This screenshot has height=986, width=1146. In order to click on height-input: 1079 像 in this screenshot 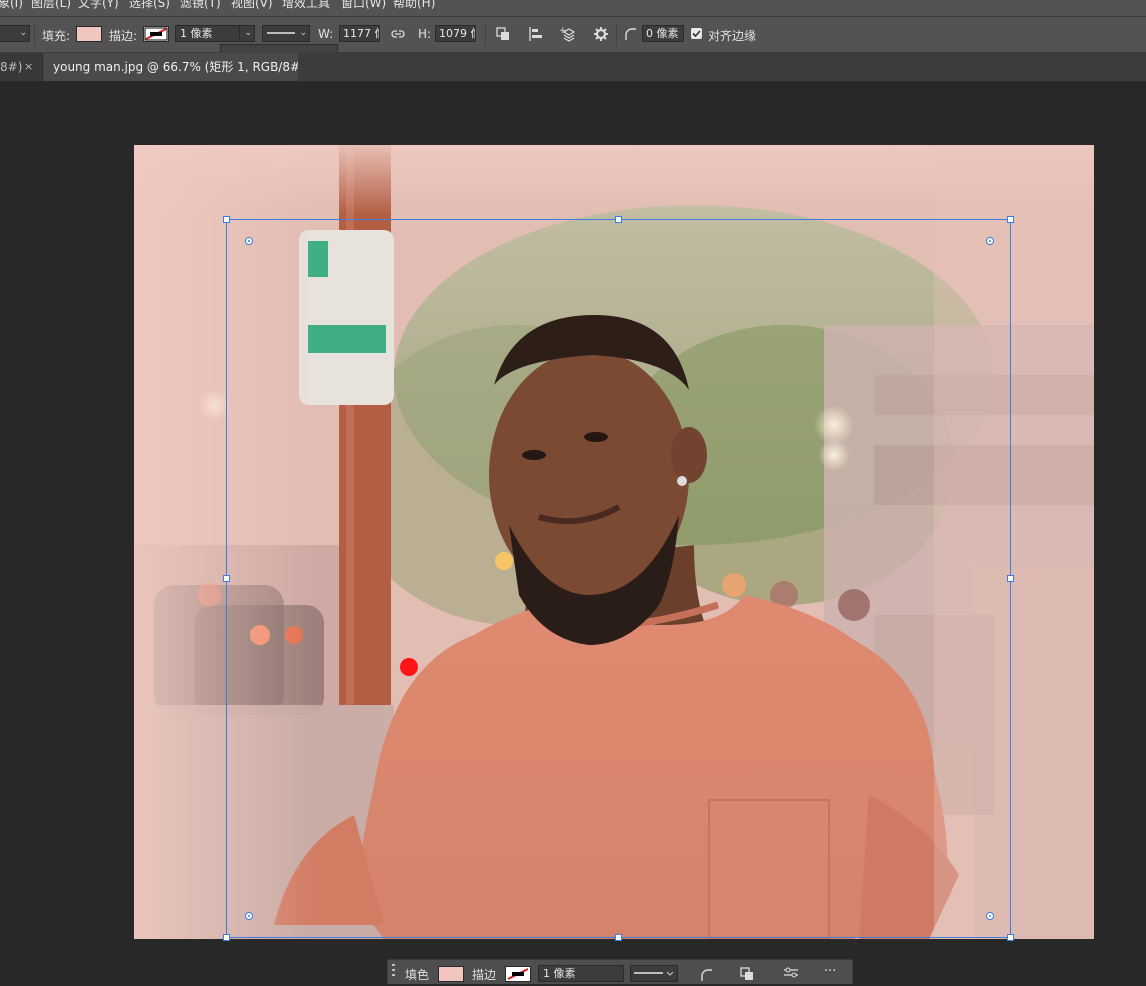, I will do `click(455, 33)`.